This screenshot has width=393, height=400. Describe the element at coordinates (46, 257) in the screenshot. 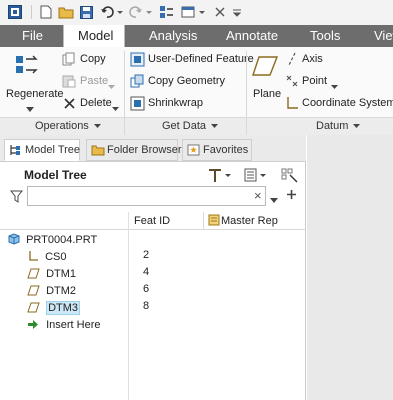

I see `tree-item: CS0` at that location.